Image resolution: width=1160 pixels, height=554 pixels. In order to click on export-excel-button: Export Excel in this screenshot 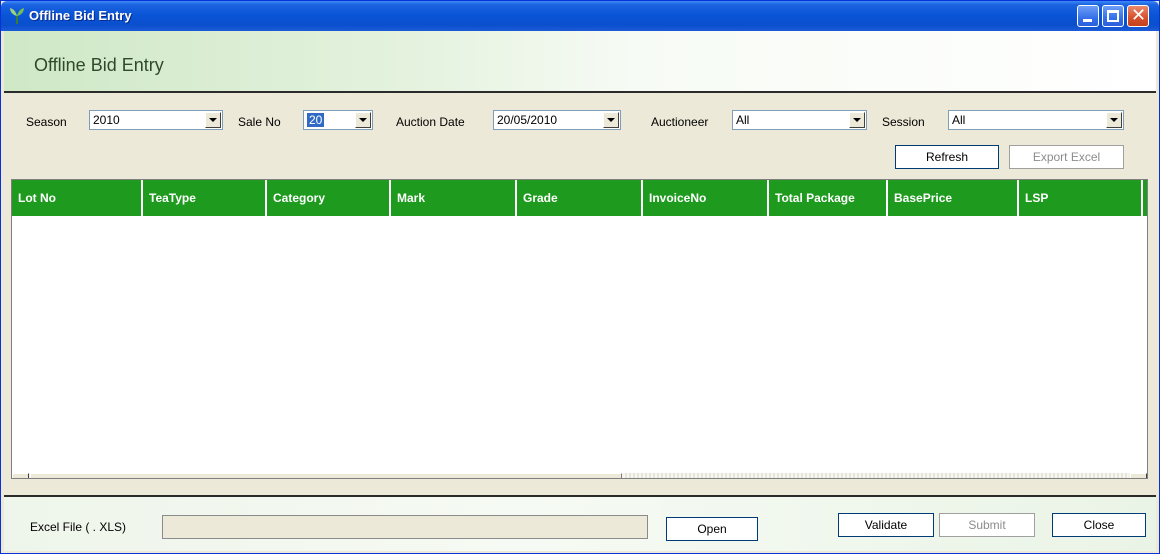, I will do `click(1066, 157)`.